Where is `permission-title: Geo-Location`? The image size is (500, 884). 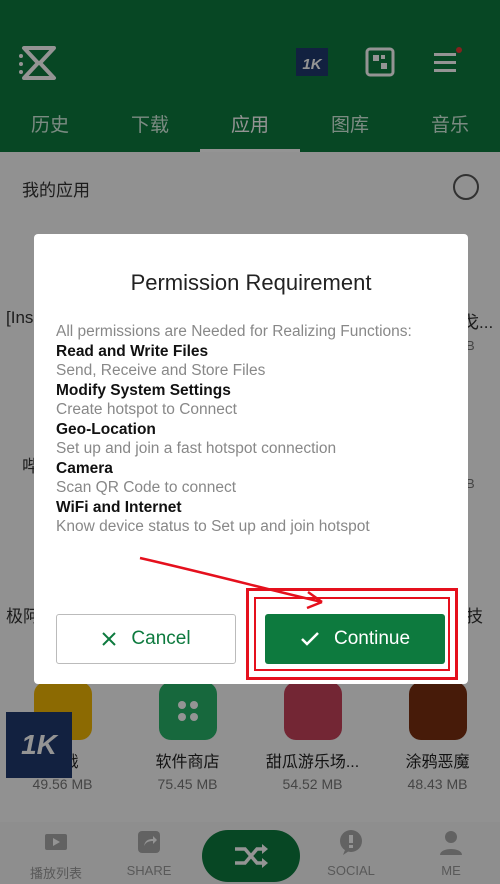
permission-title: Geo-Location is located at coordinates (106, 429).